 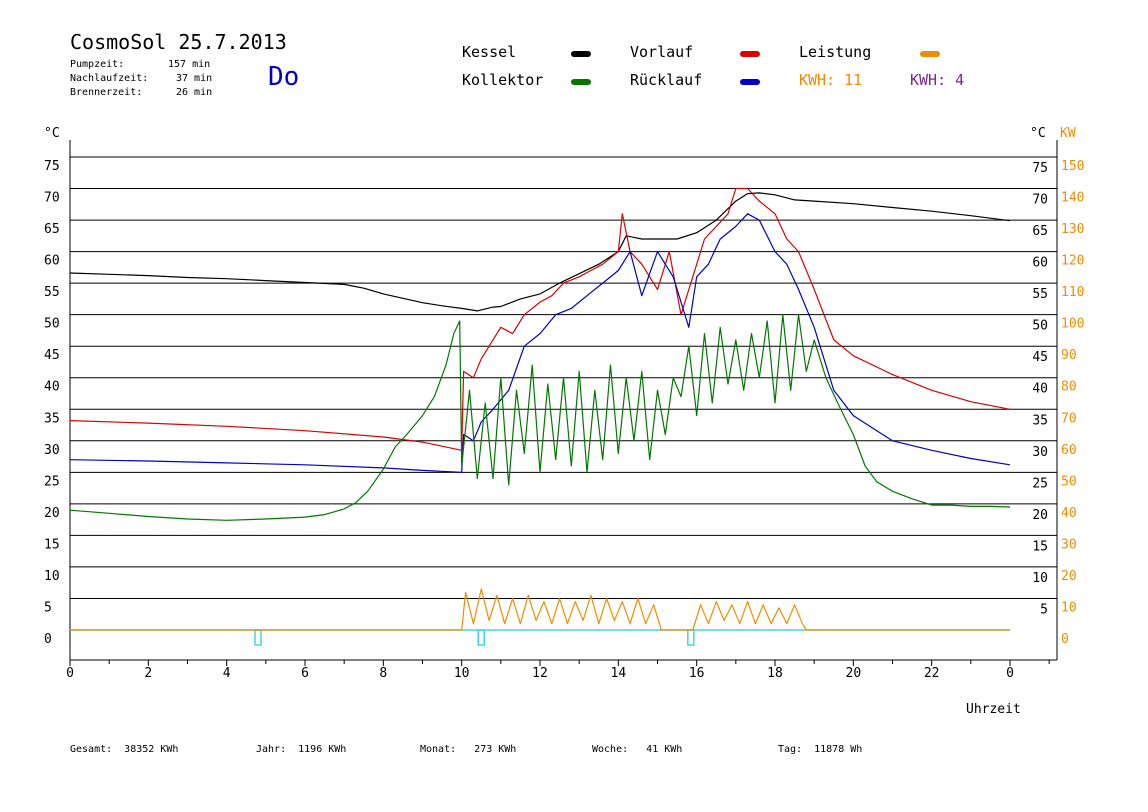 I want to click on y2-celsius-tick-label: 35, so click(x=1040, y=420).